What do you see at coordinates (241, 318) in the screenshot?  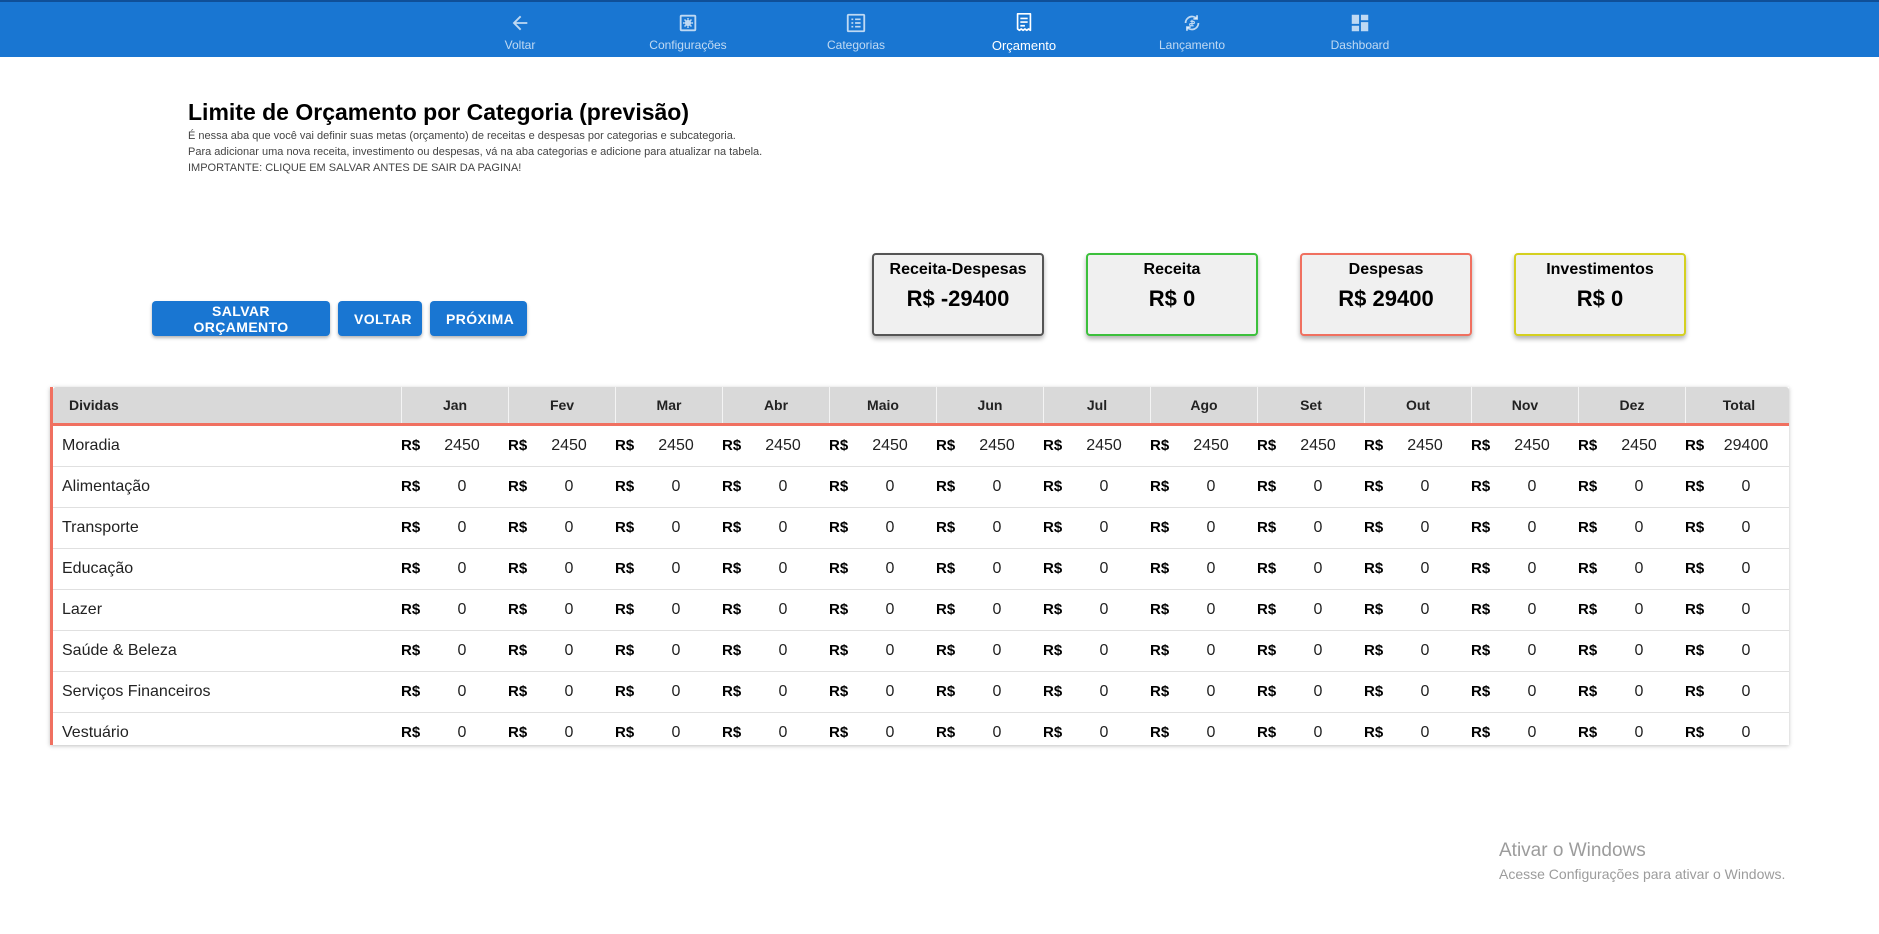 I see `save-budget-button: SALVAR ORÇAMENTO` at bounding box center [241, 318].